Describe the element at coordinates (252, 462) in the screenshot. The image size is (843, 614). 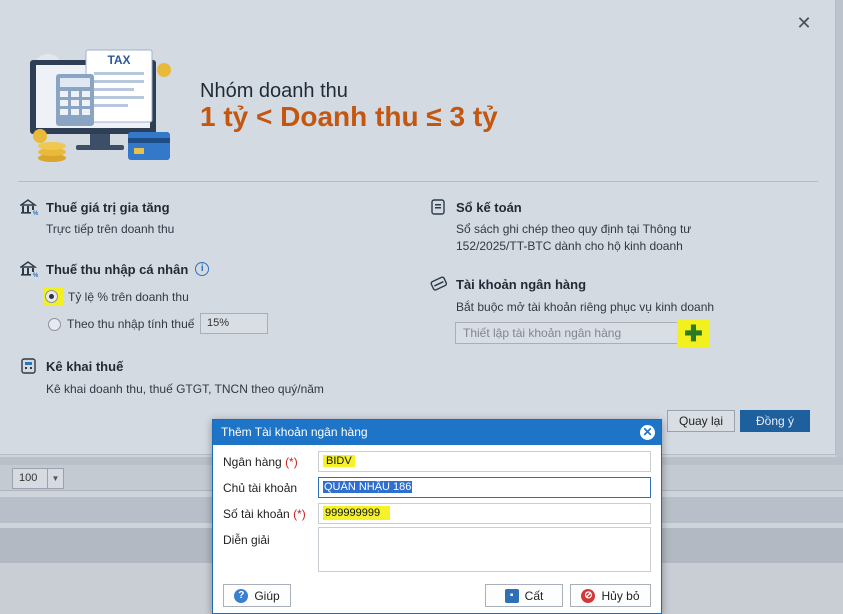
I see `bank-name-label: Ngân hàng` at that location.